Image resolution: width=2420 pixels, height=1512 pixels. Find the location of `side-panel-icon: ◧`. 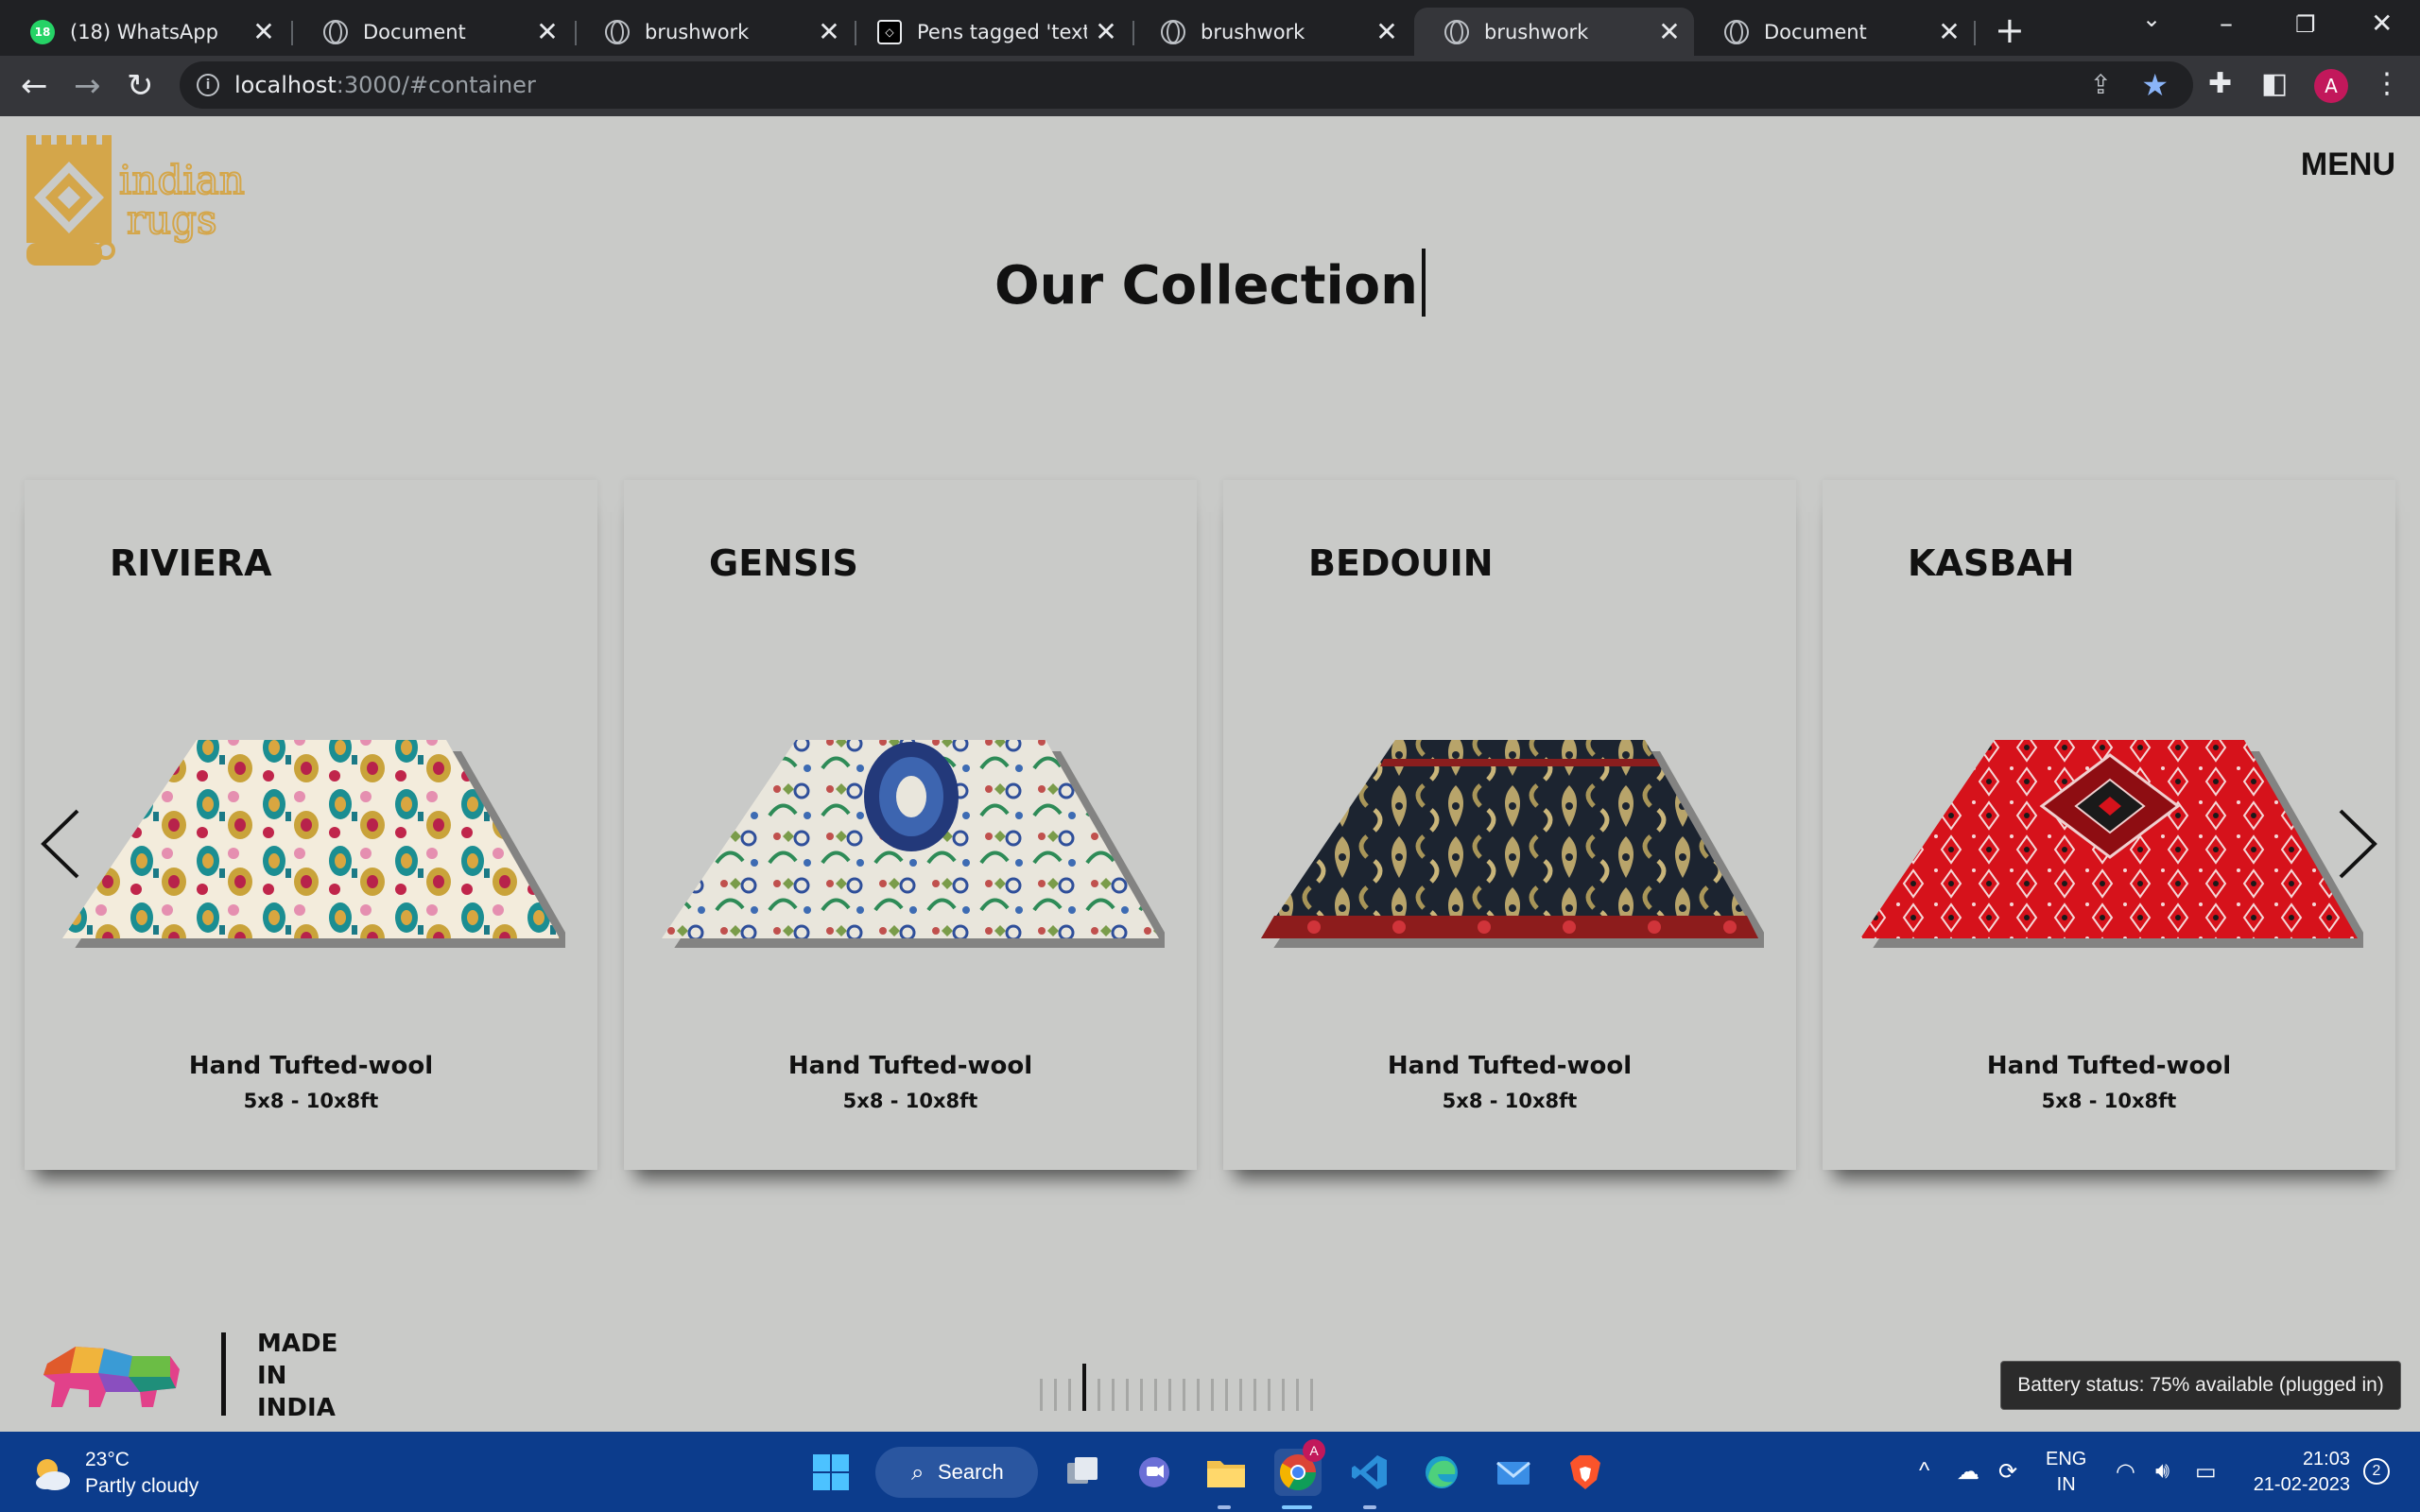

side-panel-icon: ◧ is located at coordinates (2274, 83).